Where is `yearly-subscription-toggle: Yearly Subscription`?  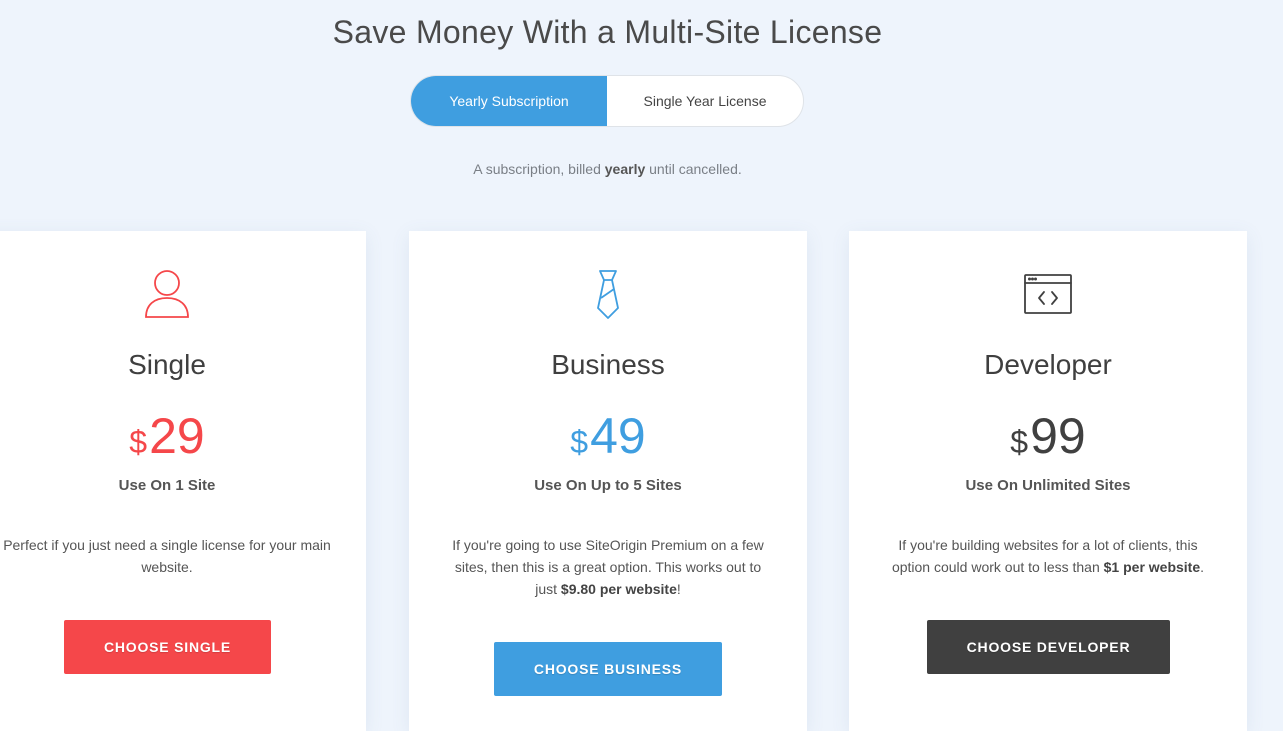 yearly-subscription-toggle: Yearly Subscription is located at coordinates (509, 101).